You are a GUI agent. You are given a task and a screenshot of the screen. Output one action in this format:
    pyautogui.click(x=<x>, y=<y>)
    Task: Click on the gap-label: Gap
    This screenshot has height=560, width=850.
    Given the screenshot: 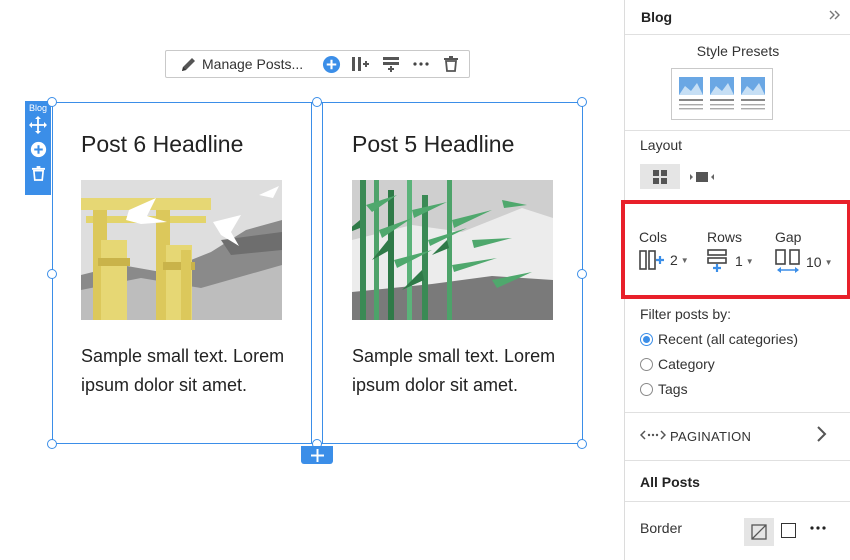 What is the action you would take?
    pyautogui.click(x=788, y=237)
    